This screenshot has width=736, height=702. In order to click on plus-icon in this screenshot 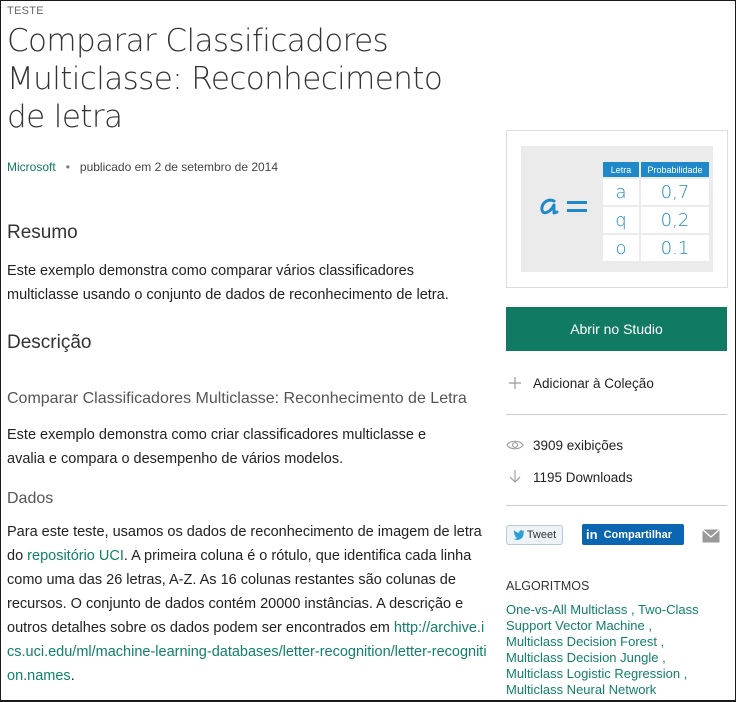, I will do `click(515, 383)`.